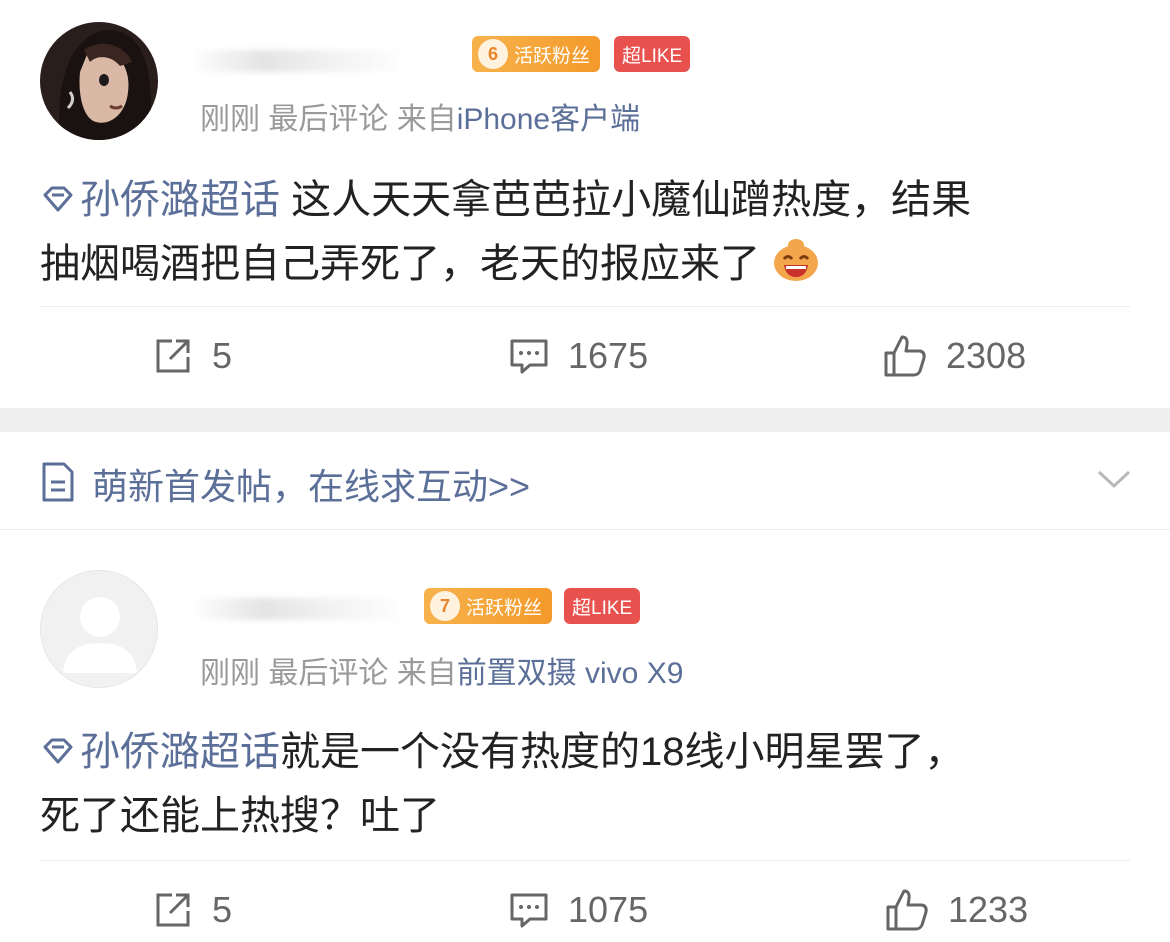 Image resolution: width=1170 pixels, height=942 pixels. I want to click on like-button: 1233, so click(956, 910).